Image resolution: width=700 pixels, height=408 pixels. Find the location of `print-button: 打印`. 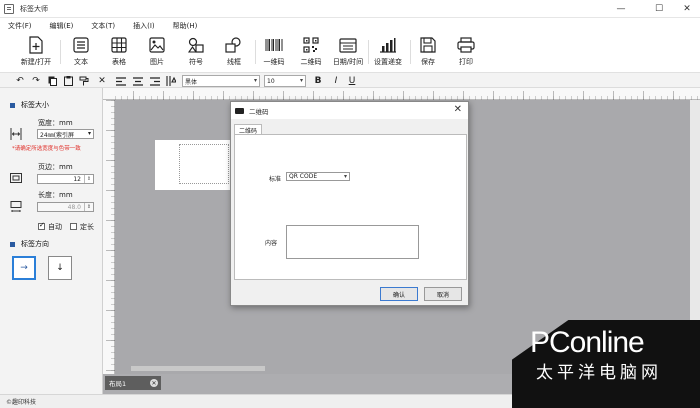

print-button: 打印 is located at coordinates (466, 51).